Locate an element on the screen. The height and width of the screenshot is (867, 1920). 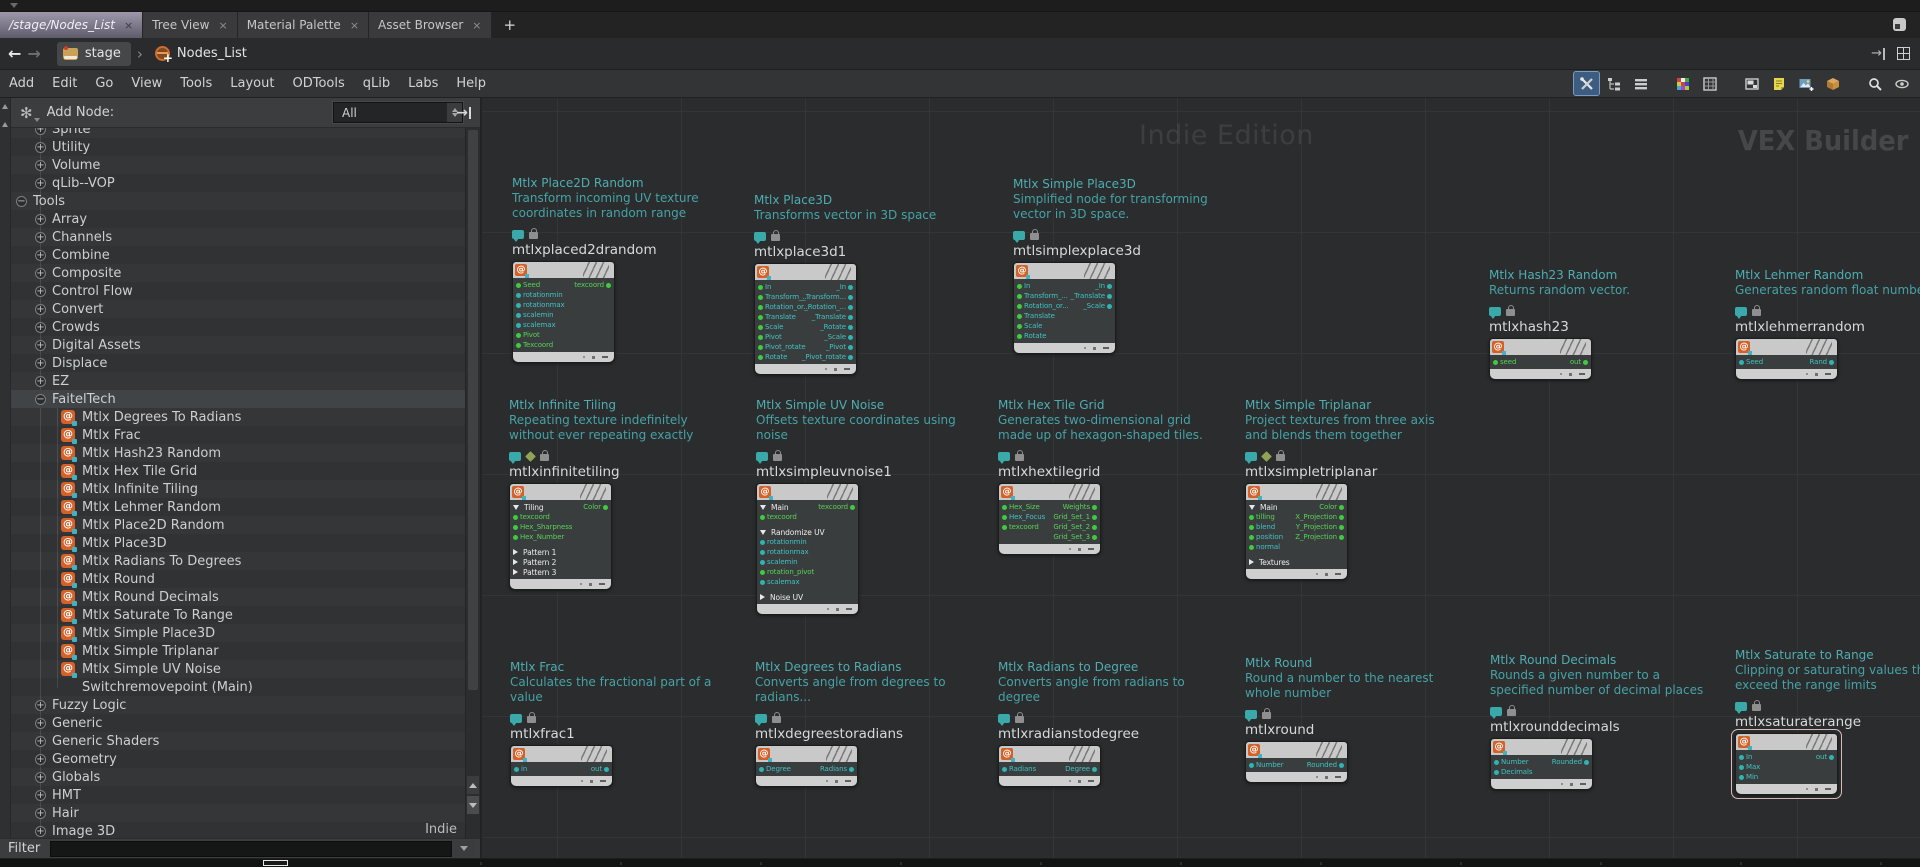
tree-item-displace: + Displace is located at coordinates (238, 363).